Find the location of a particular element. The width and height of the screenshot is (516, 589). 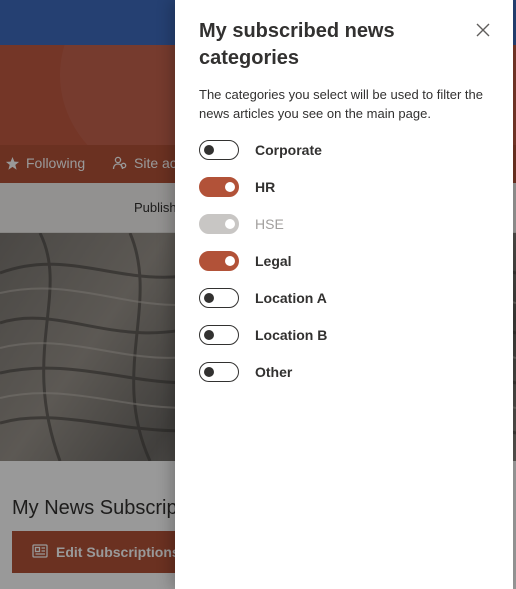

category-row: Location A is located at coordinates (347, 306).